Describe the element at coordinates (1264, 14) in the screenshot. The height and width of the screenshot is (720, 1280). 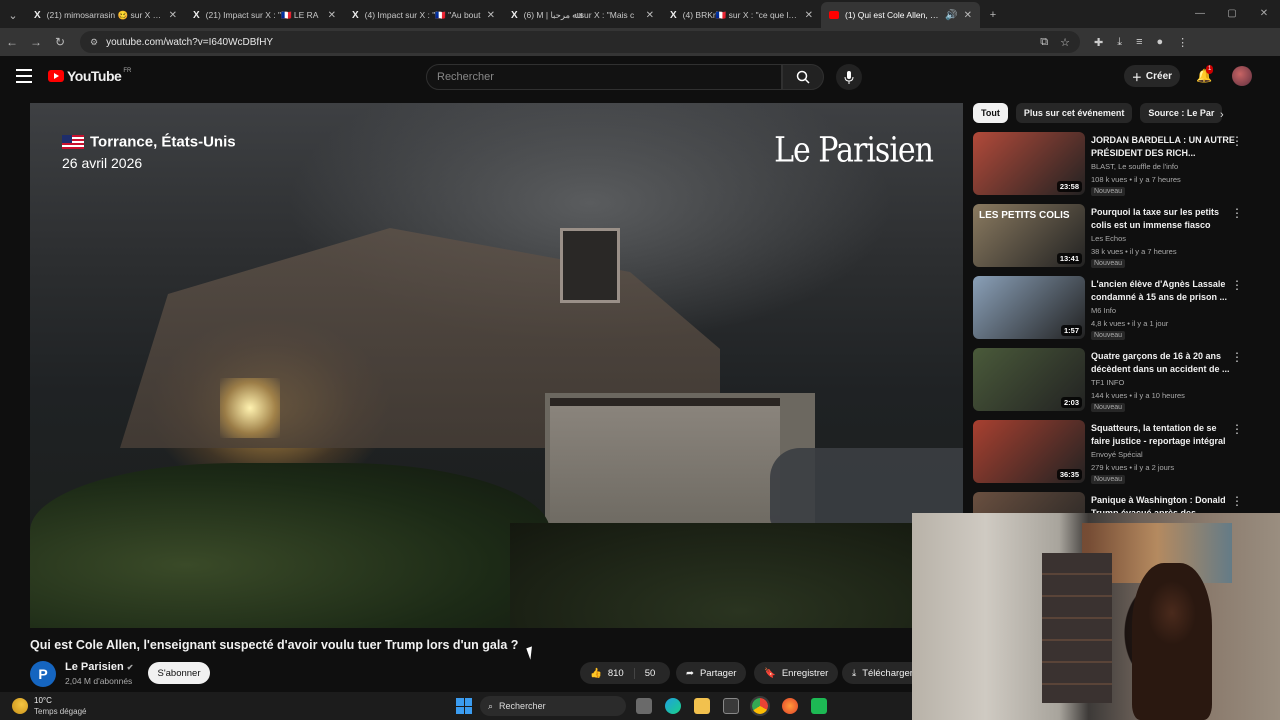
I see `close-window-icon: ✕` at that location.